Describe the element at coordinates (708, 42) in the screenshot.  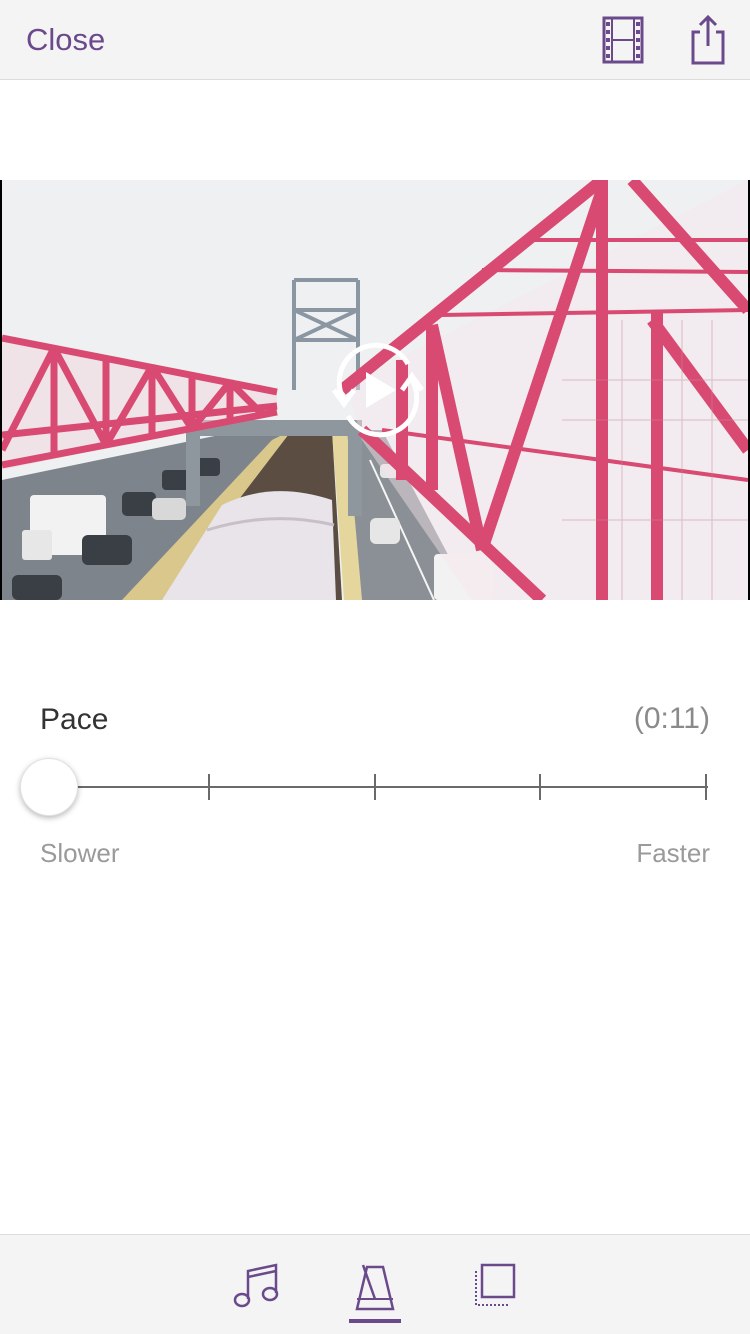
I see `share-icon` at that location.